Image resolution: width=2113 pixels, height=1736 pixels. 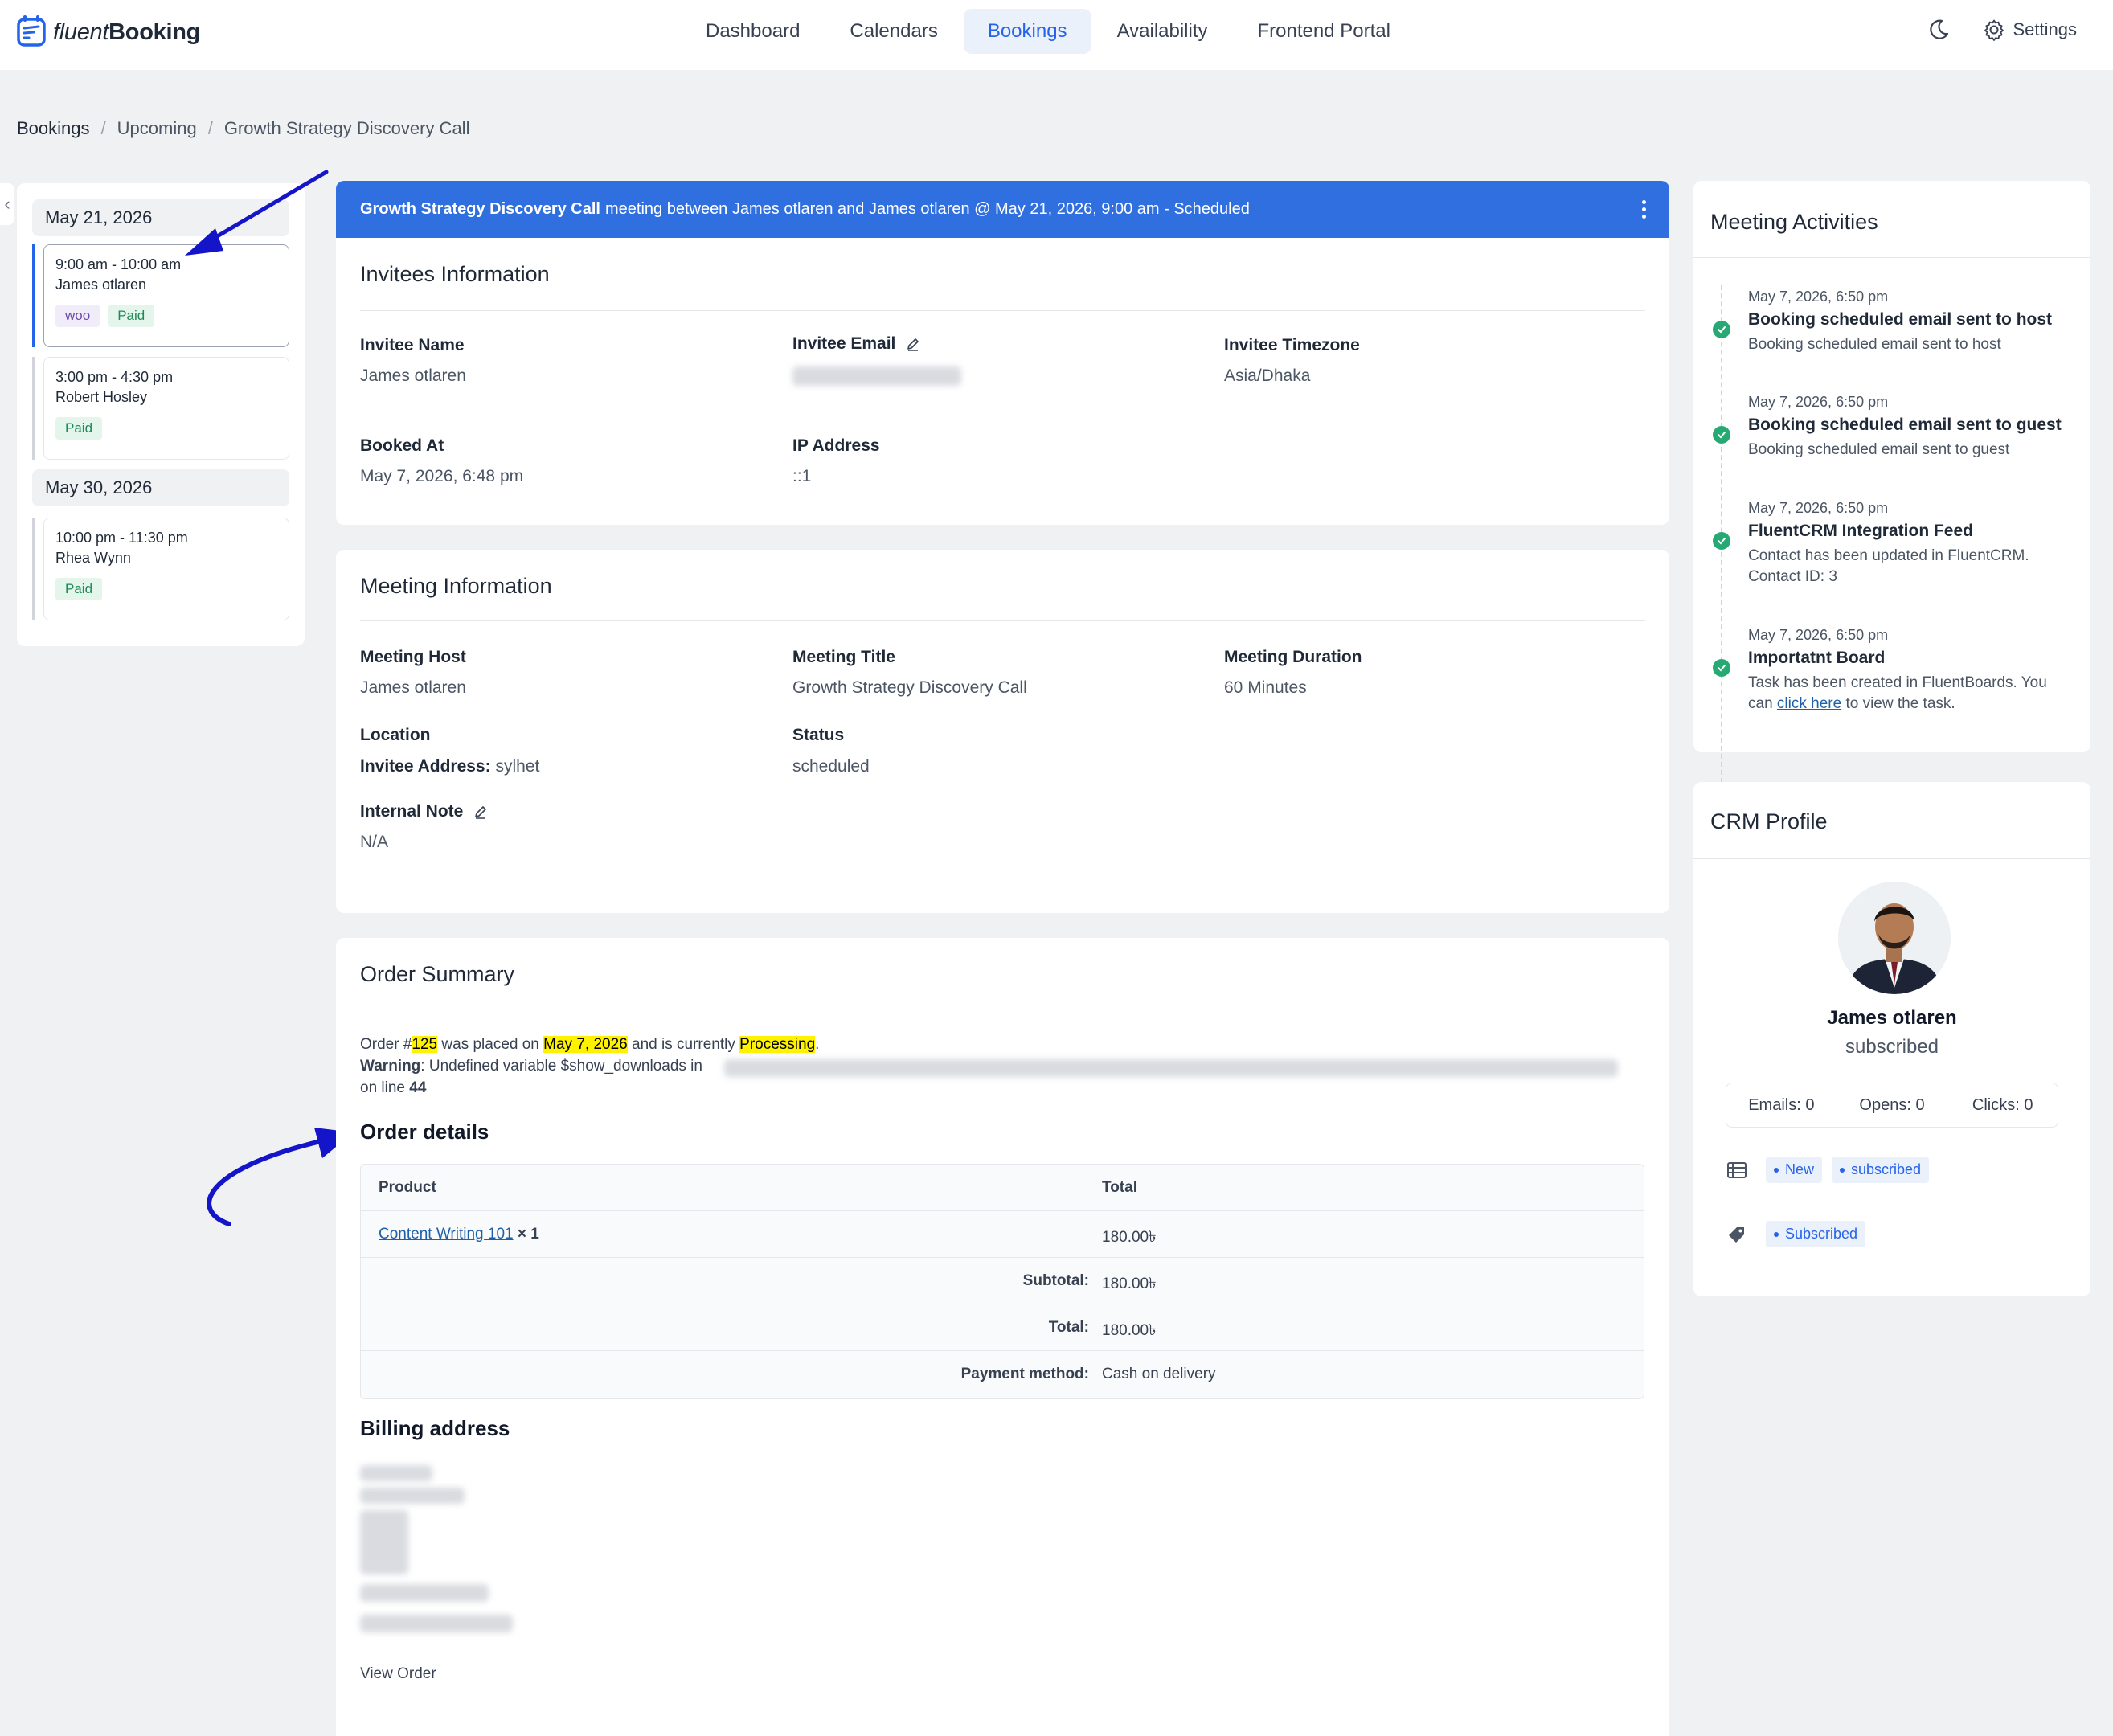 I want to click on breadcrumb-upcoming: Upcoming, so click(x=157, y=128).